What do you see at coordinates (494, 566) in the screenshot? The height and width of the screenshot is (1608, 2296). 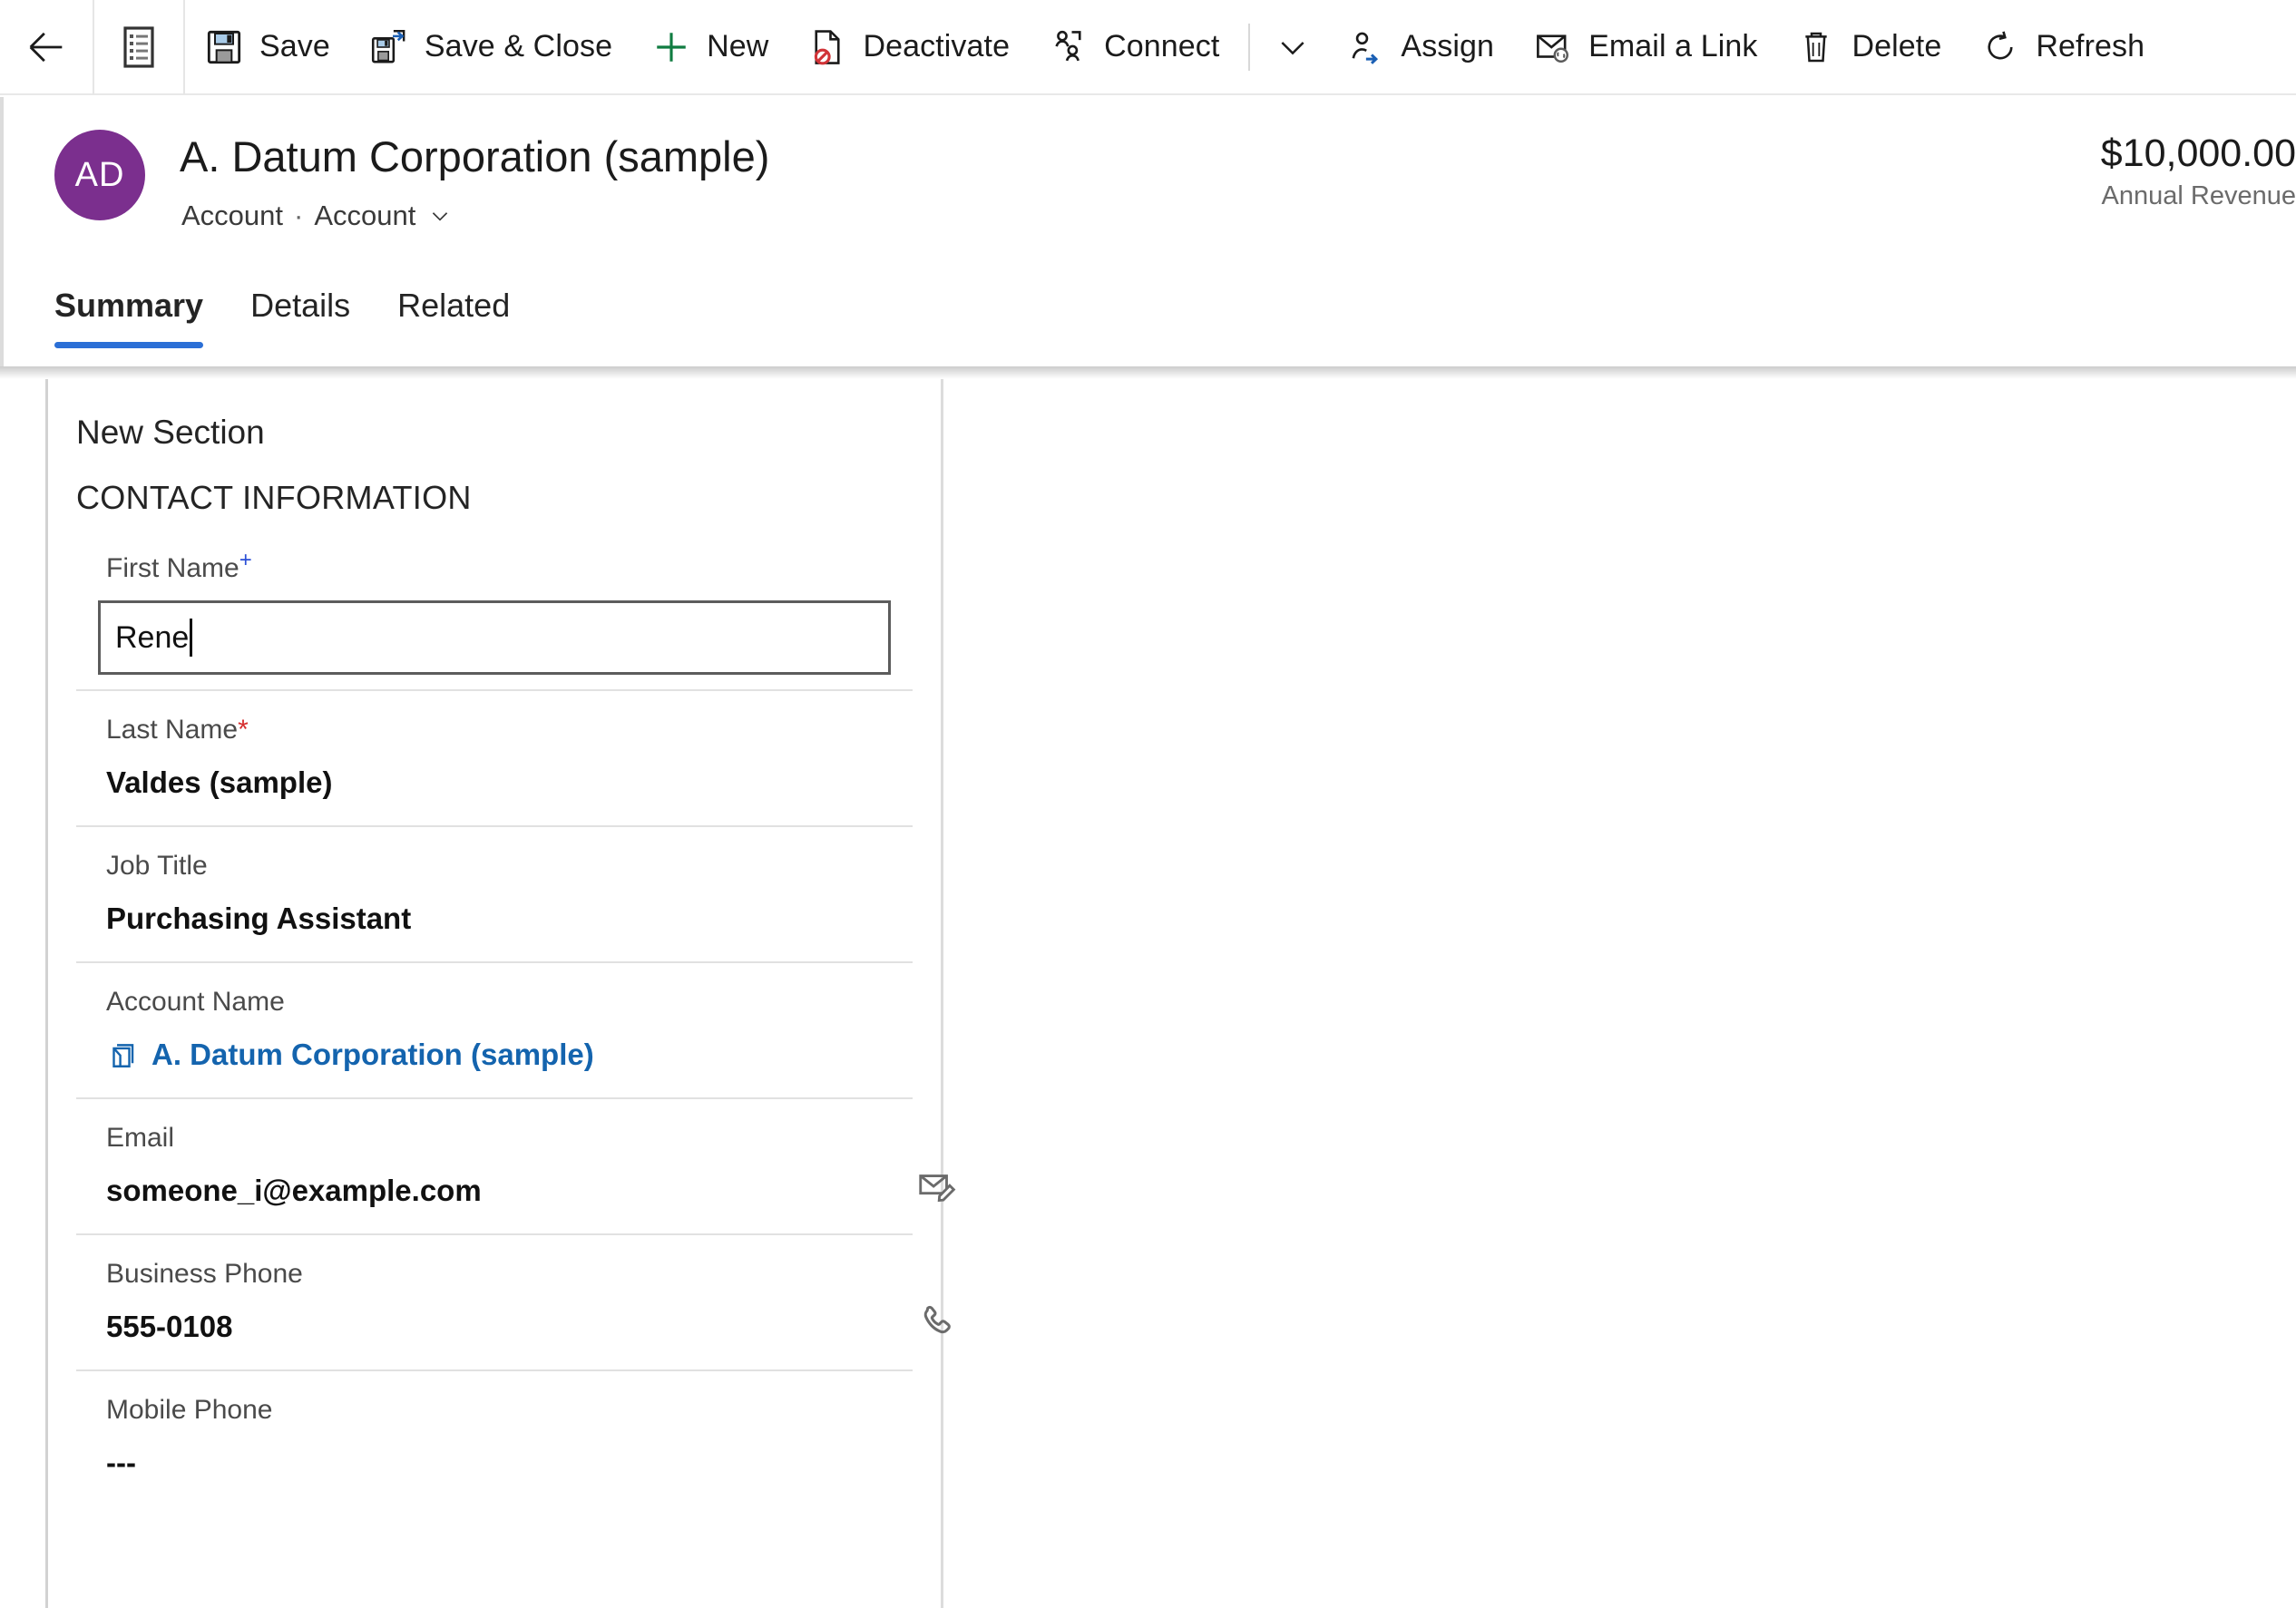 I see `field-first-name-label: First Name+` at bounding box center [494, 566].